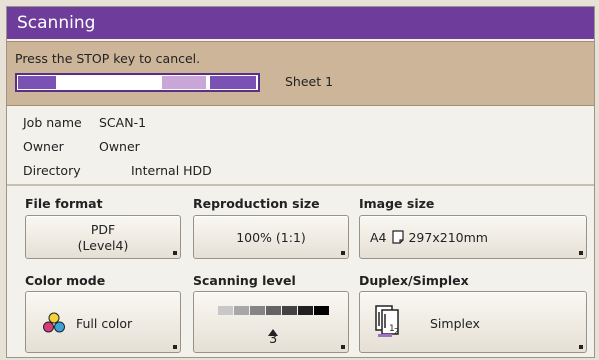 The image size is (599, 360). What do you see at coordinates (300, 185) in the screenshot?
I see `section-divider` at bounding box center [300, 185].